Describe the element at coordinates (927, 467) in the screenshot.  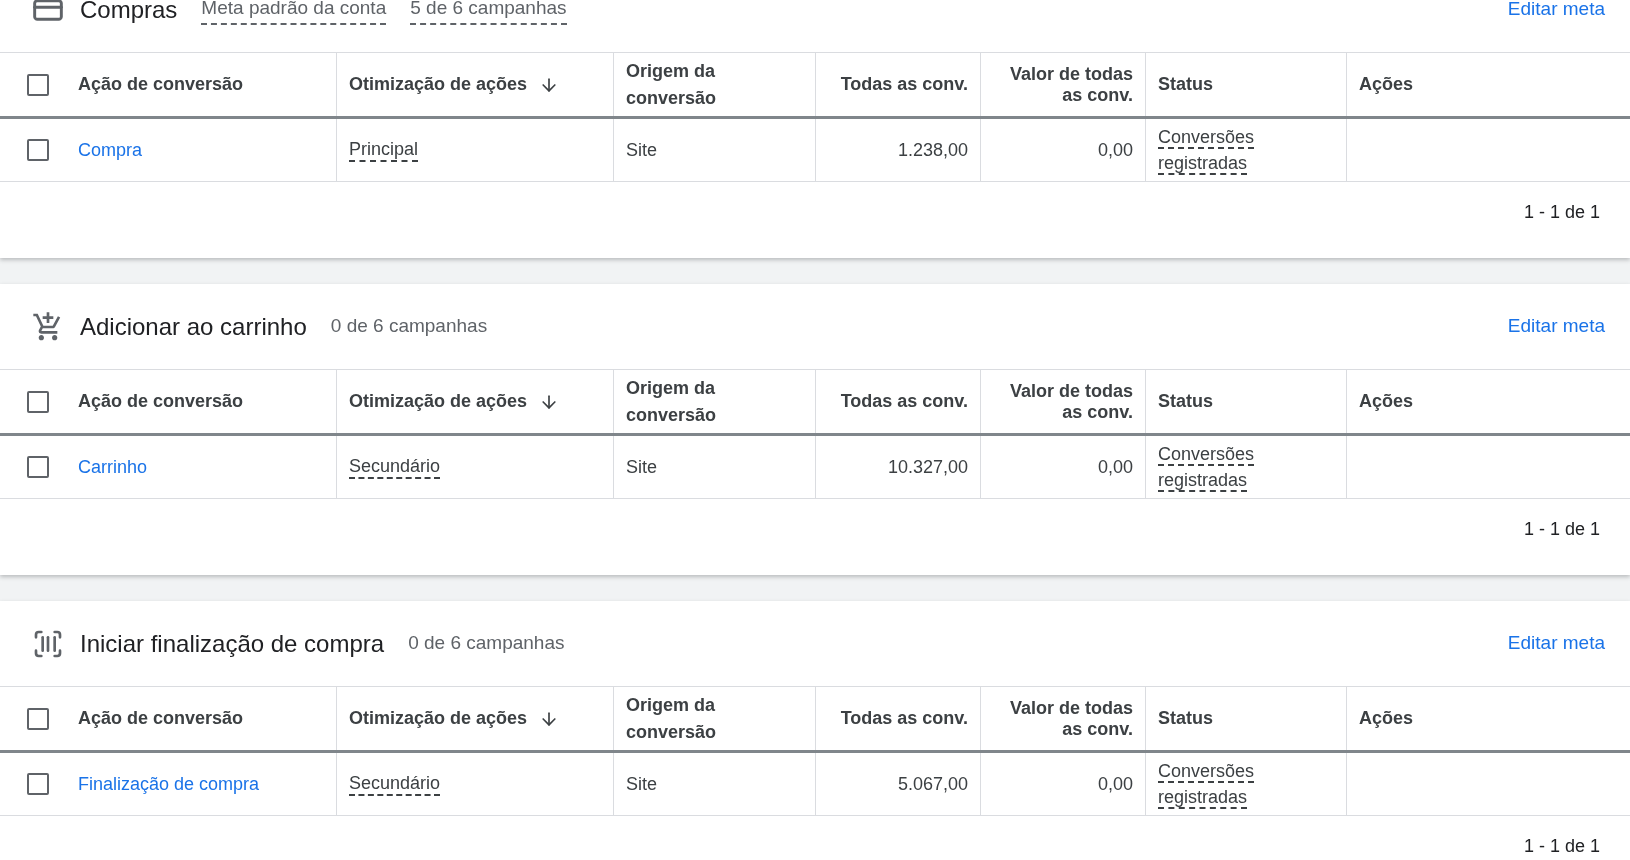
I see `table-cell-text: 10.327,00` at that location.